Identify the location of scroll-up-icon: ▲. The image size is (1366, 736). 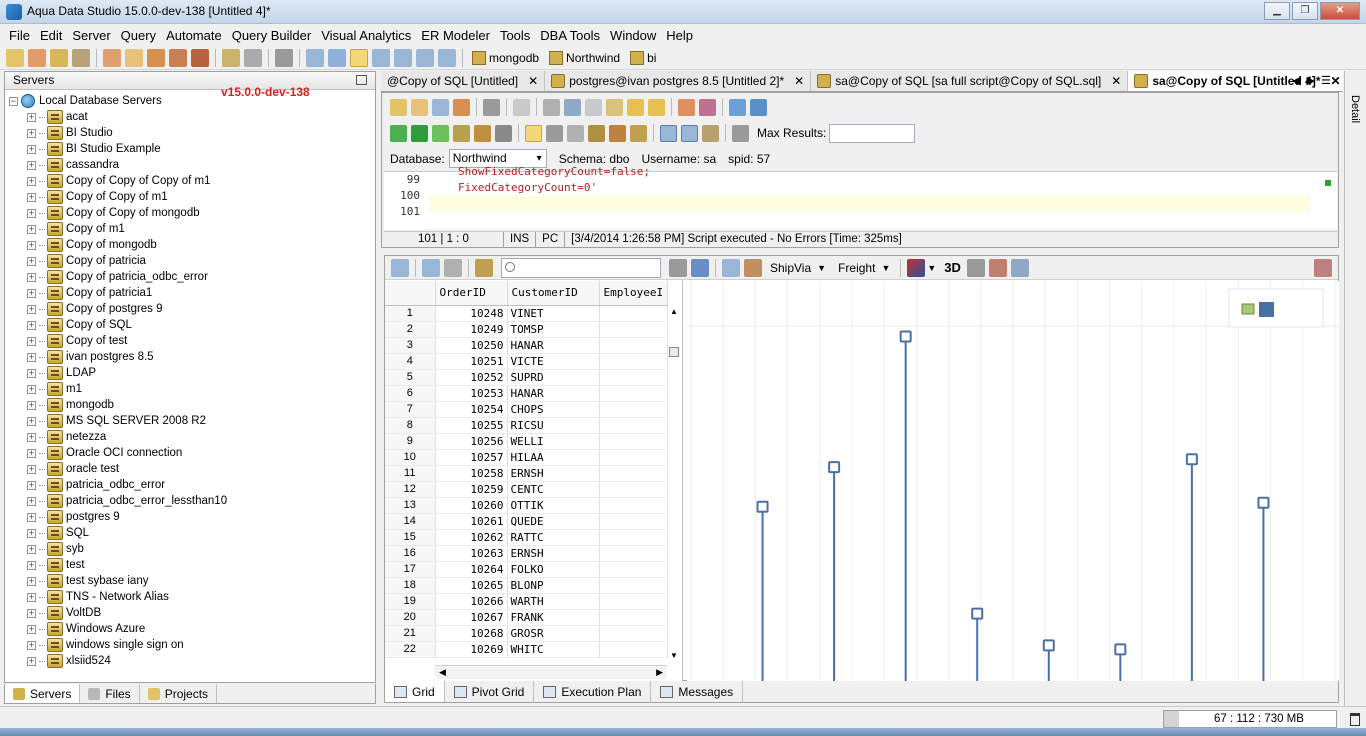
(674, 311).